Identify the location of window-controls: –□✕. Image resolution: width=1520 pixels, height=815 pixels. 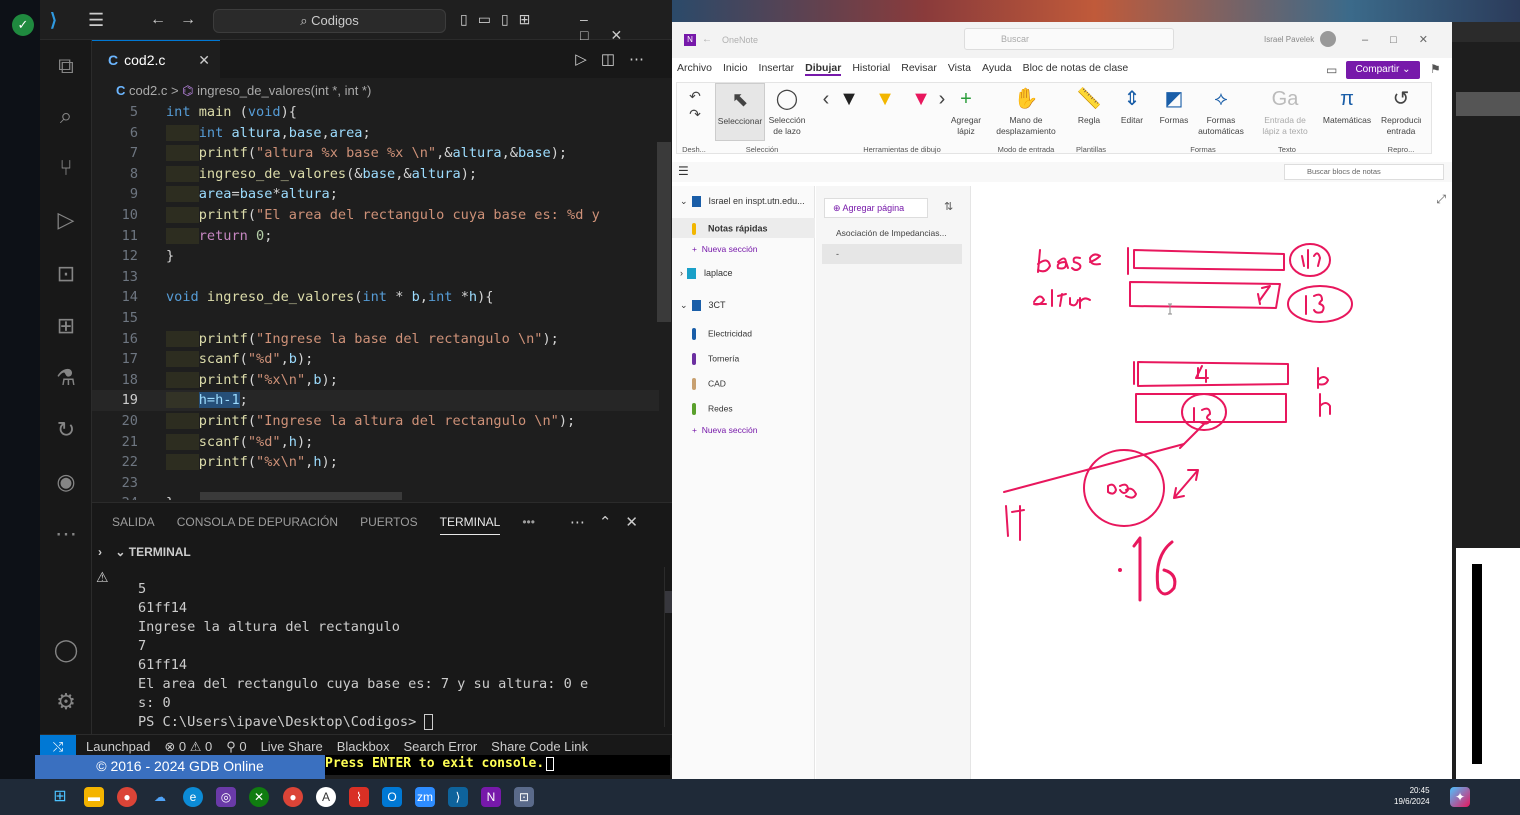
(1406, 39).